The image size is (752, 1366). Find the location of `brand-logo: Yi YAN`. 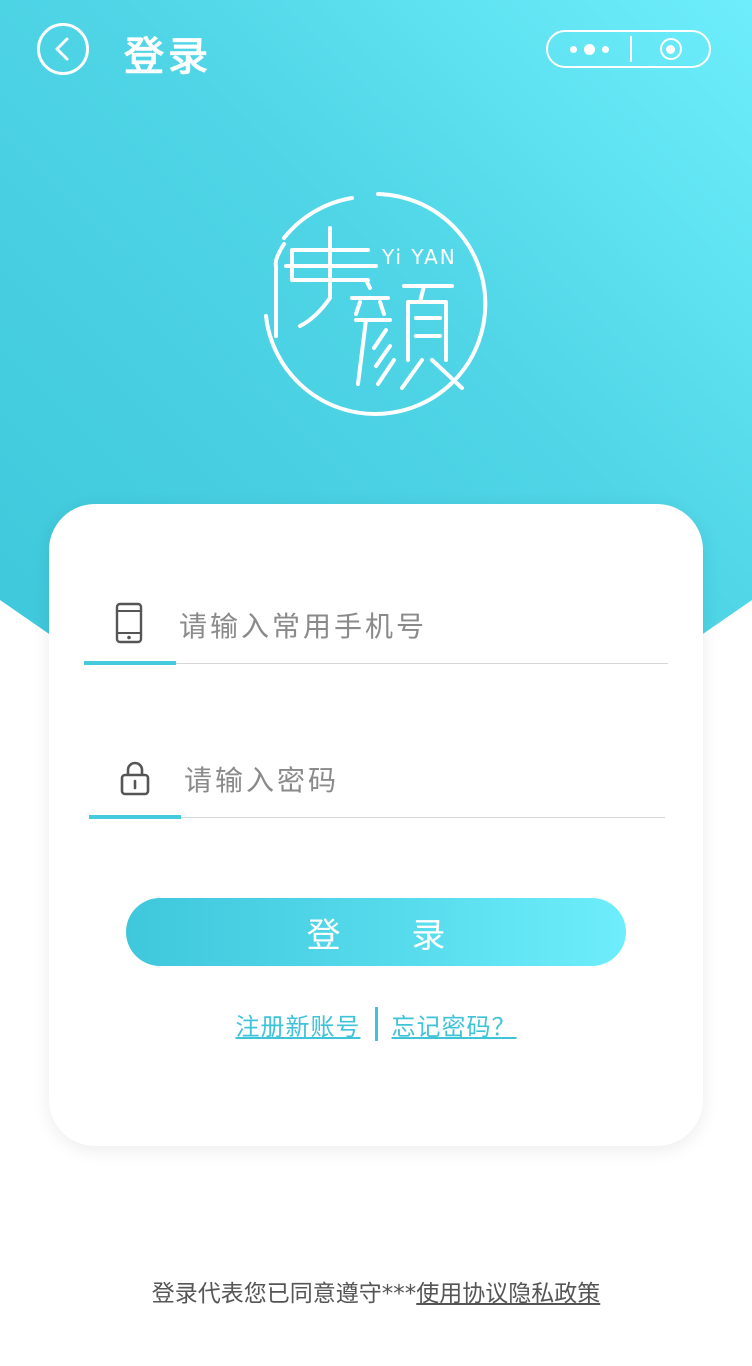

brand-logo: Yi YAN is located at coordinates (376, 304).